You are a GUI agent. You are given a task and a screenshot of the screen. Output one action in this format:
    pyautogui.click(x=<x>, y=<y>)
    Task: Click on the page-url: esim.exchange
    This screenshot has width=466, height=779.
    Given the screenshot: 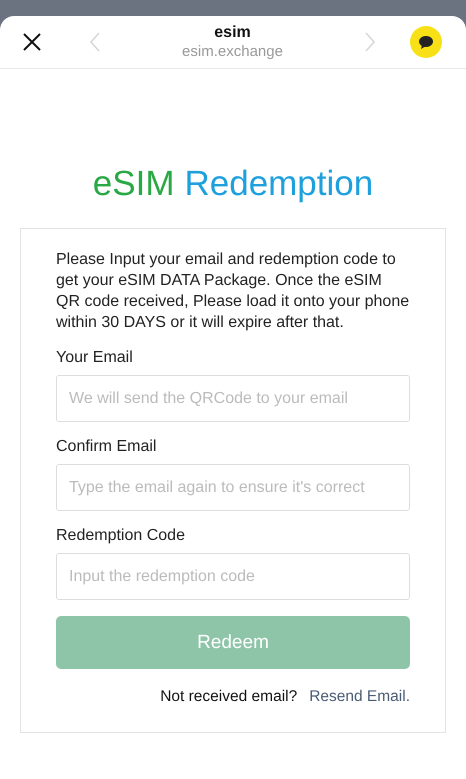 What is the action you would take?
    pyautogui.click(x=232, y=51)
    